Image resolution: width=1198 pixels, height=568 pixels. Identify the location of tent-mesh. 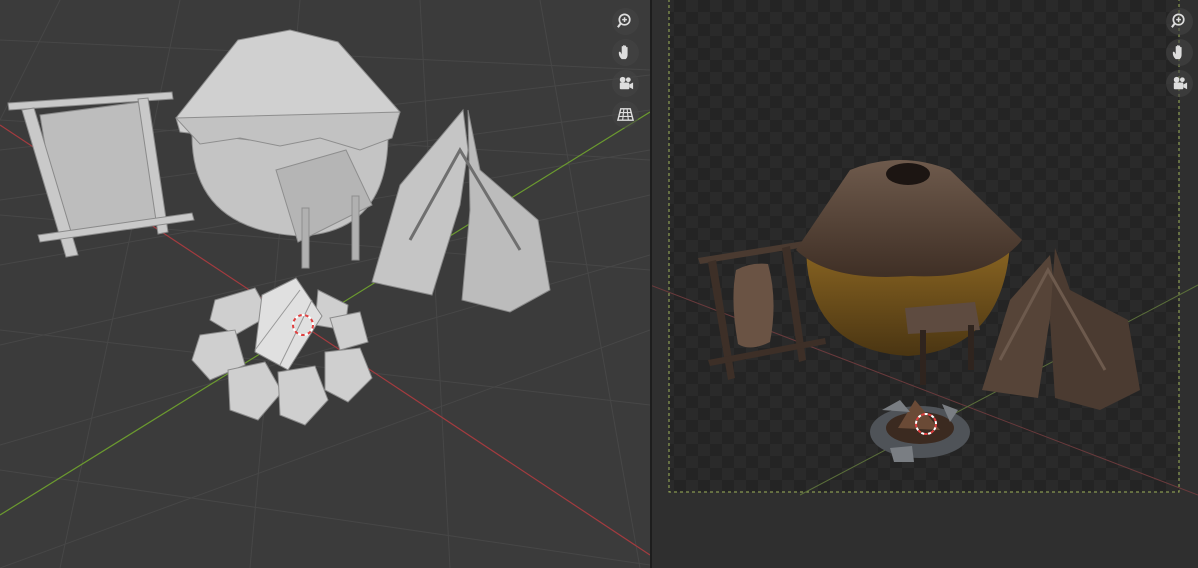
(461, 210).